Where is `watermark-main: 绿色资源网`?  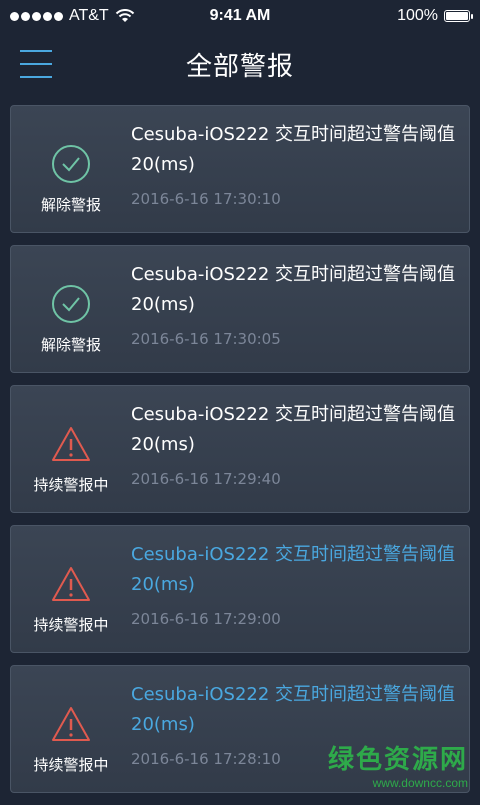
watermark-main: 绿色资源网 is located at coordinates (397, 760).